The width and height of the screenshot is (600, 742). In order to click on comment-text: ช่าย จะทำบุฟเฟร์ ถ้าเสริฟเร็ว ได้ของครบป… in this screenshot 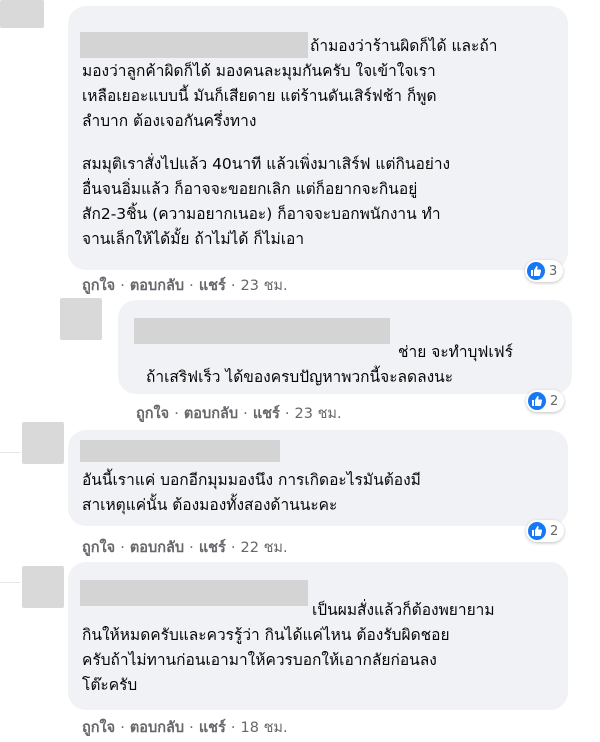, I will do `click(329, 364)`.